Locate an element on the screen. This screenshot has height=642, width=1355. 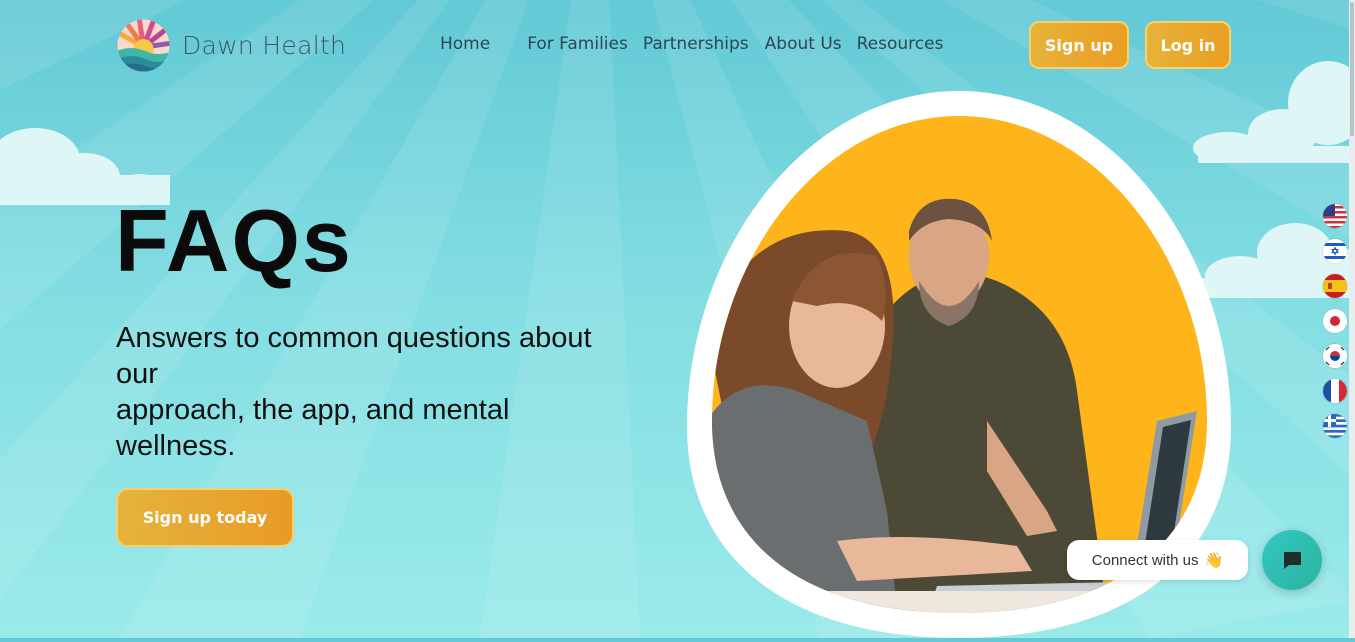
chat-icon is located at coordinates (1292, 560).